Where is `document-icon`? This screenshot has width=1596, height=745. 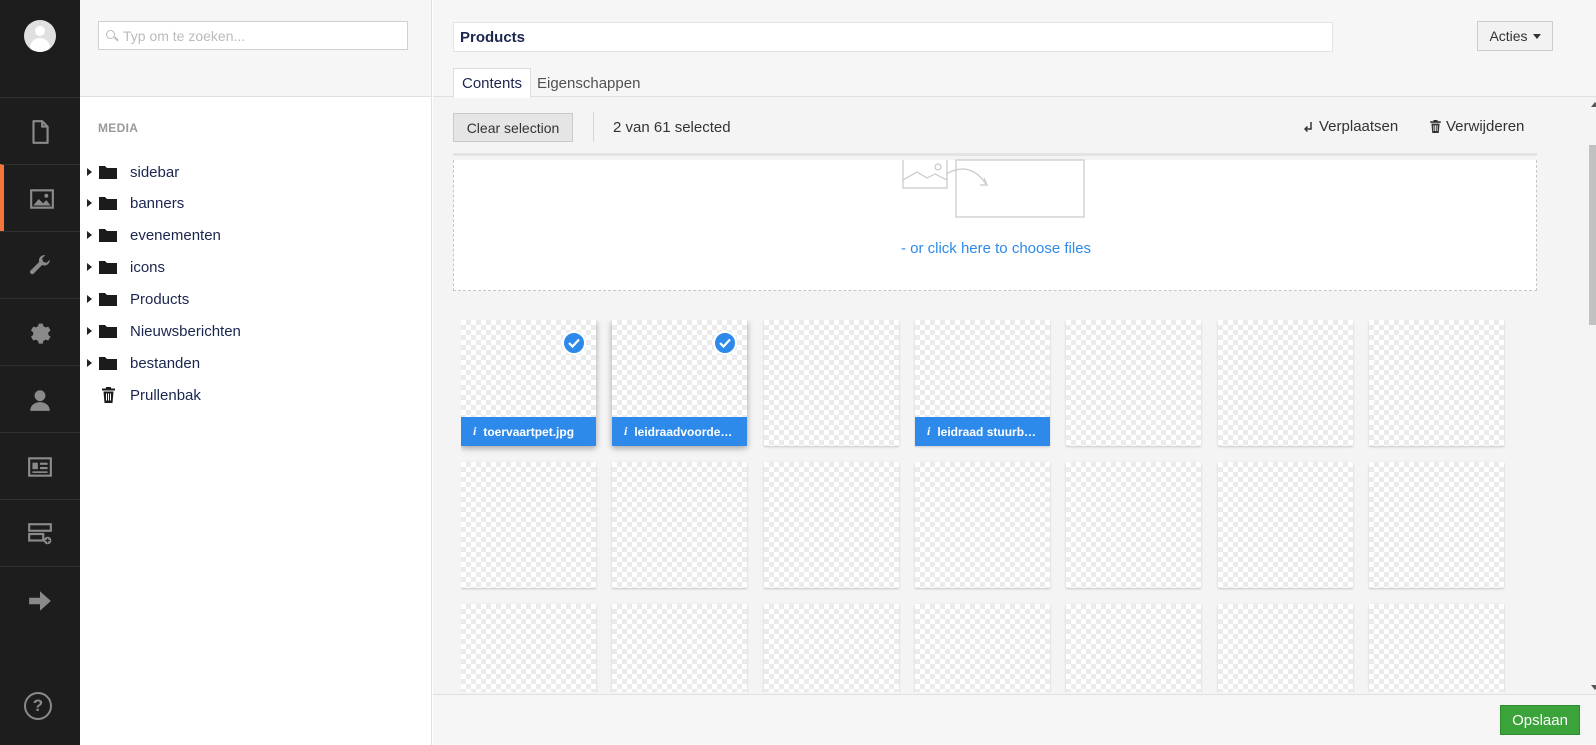
document-icon is located at coordinates (40, 131).